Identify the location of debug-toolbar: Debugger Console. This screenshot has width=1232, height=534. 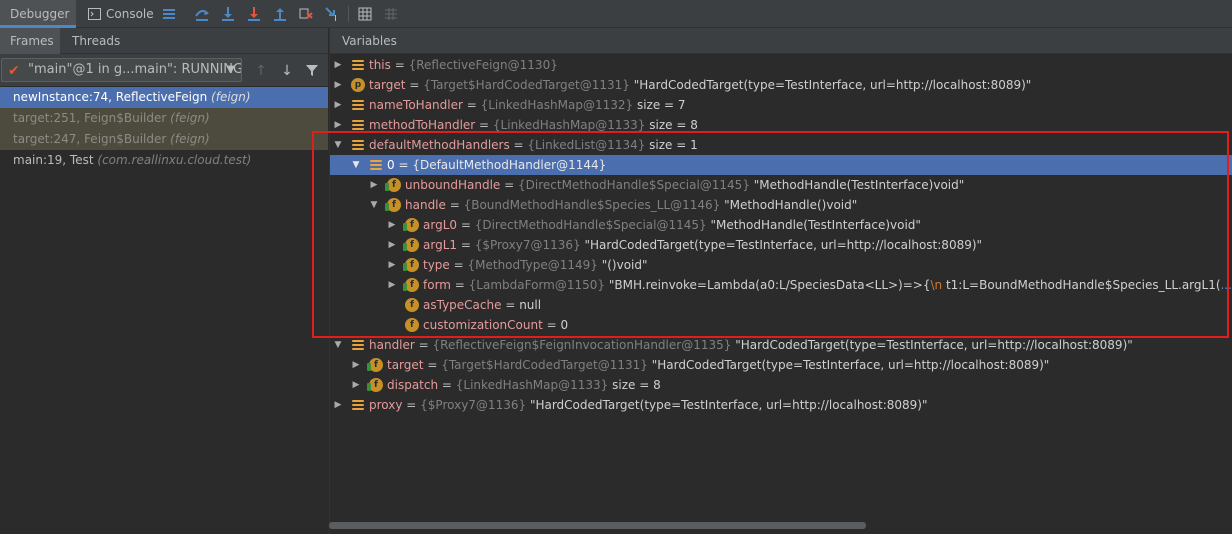
(616, 14).